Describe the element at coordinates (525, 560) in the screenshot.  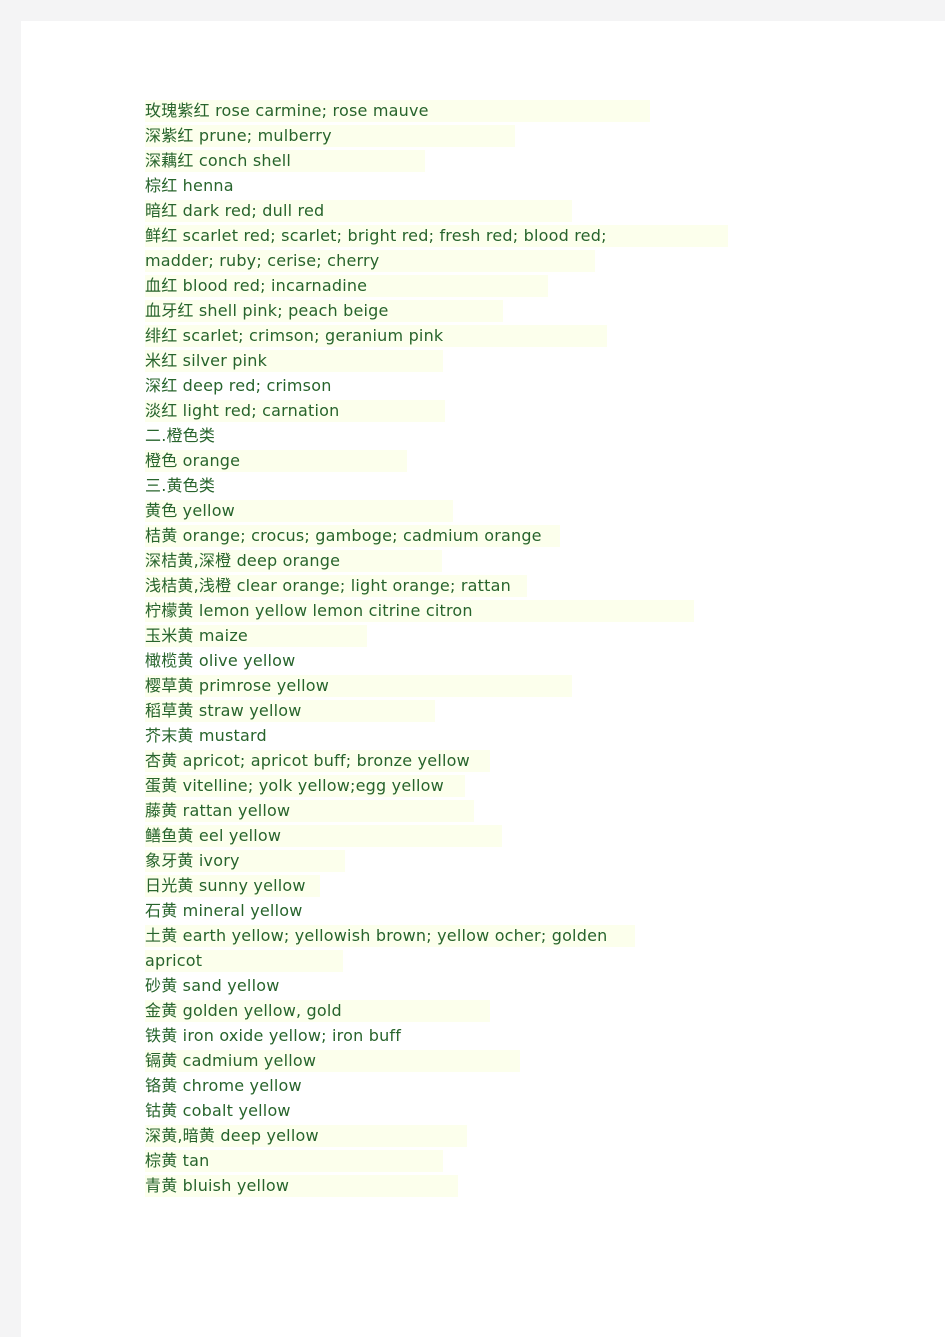
I see `color-term-line: 深桔黄,深橙 deep orange` at that location.